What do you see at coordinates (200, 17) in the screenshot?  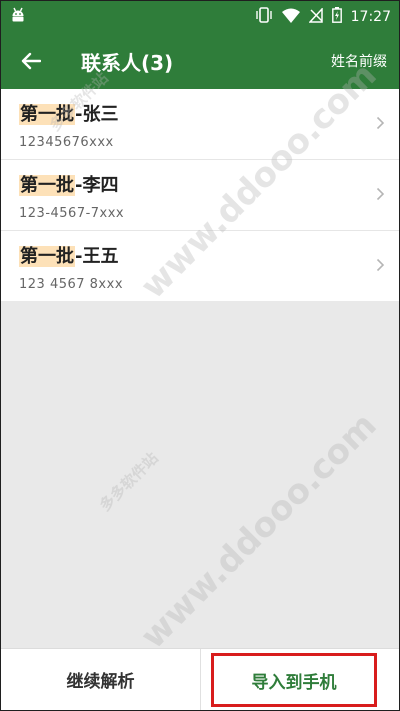 I see `status-bar: 17:27` at bounding box center [200, 17].